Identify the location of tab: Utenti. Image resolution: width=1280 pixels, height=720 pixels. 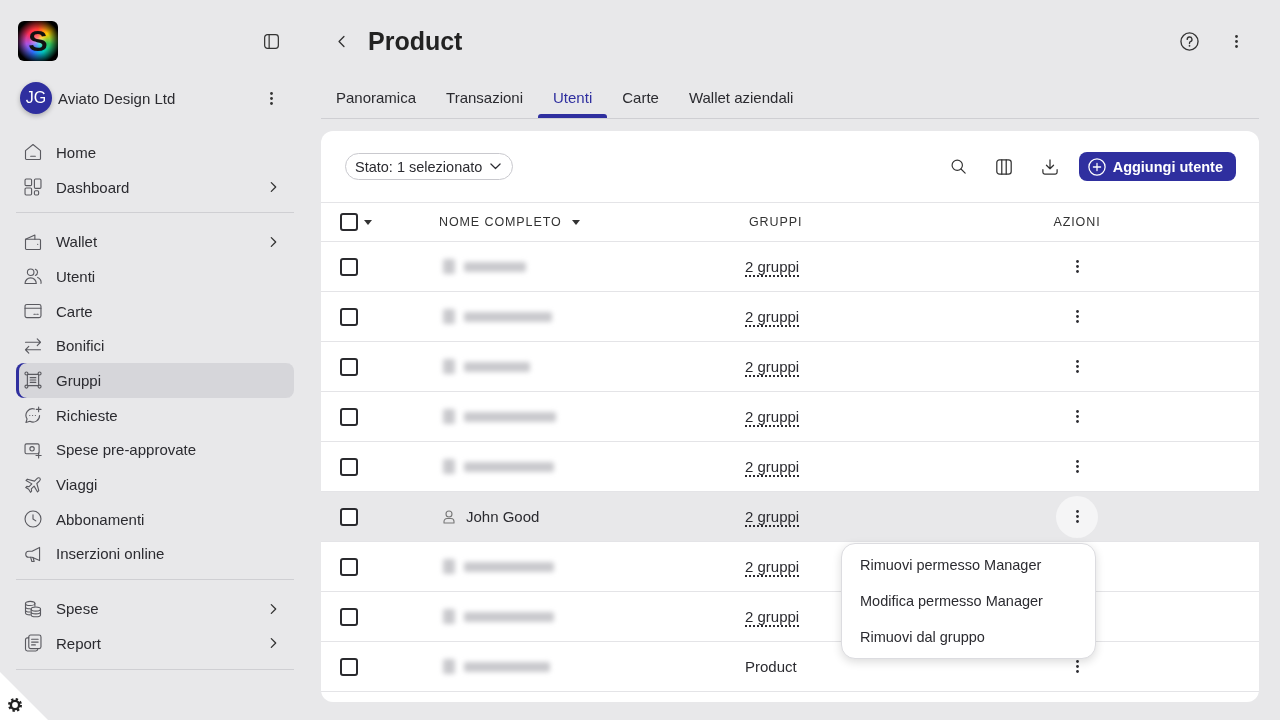
(573, 97).